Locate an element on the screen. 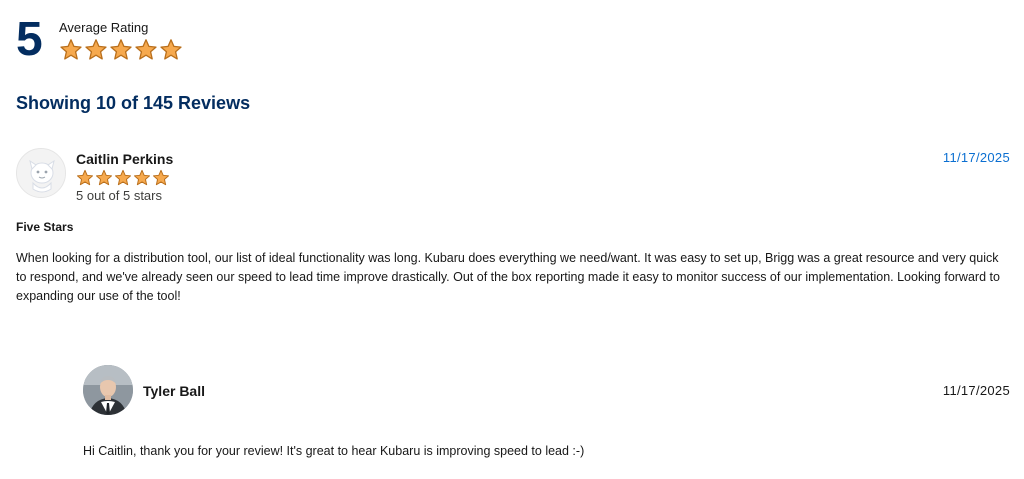 The image size is (1024, 479). average-rating-label: Average Rating is located at coordinates (104, 27).